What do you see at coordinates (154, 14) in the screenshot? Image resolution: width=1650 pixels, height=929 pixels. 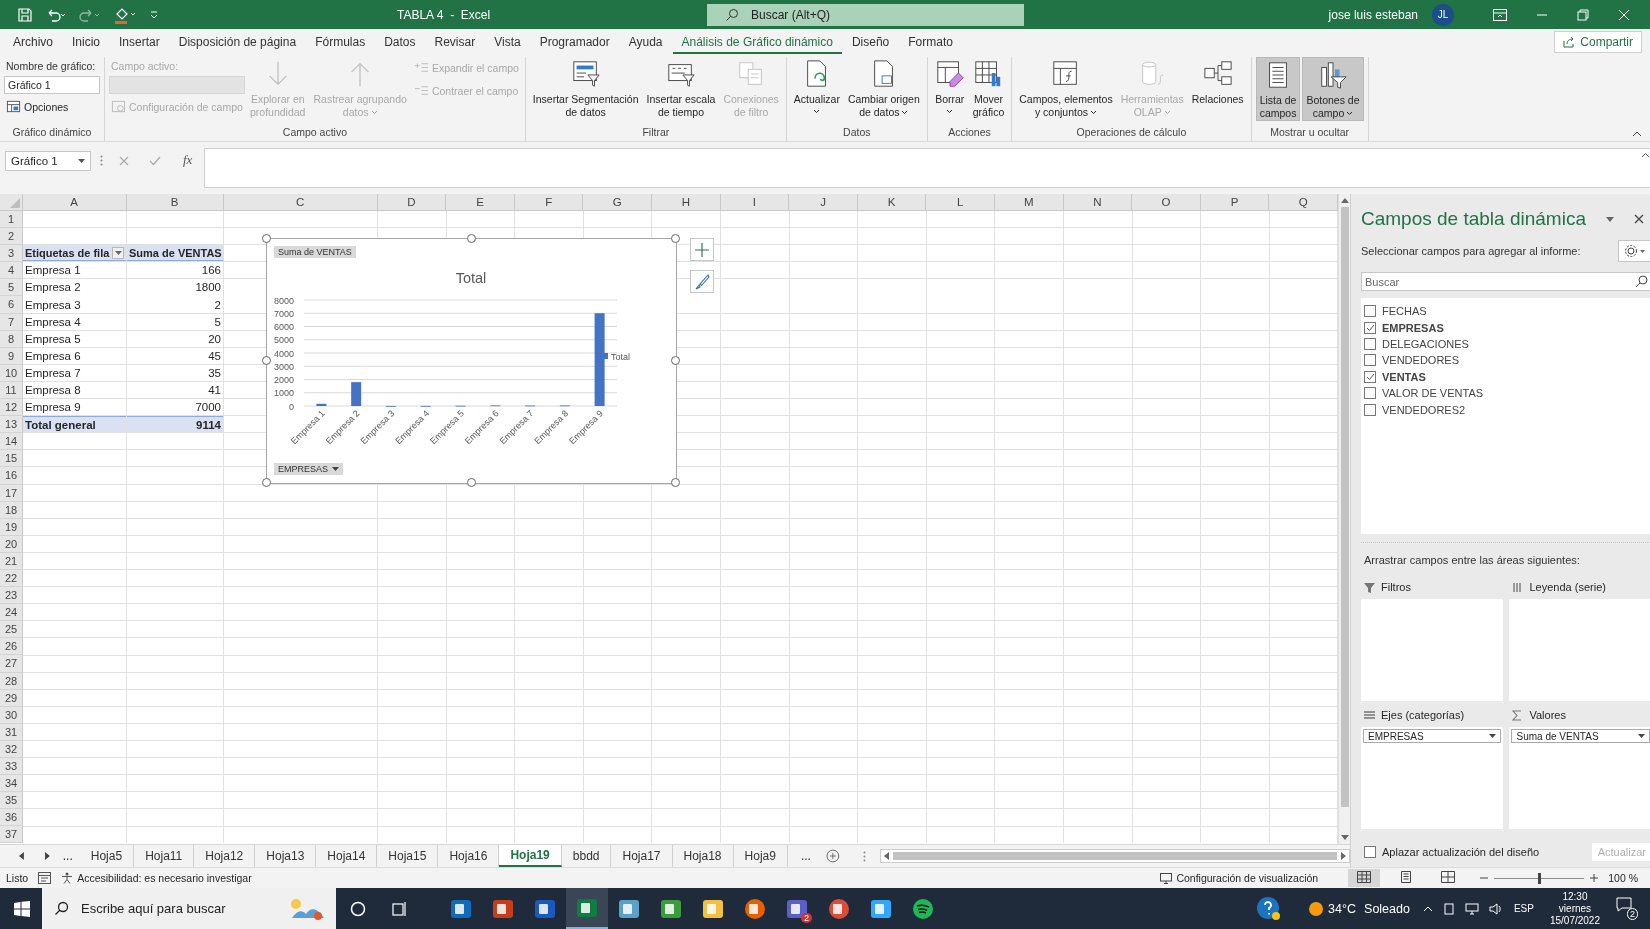 I see `customize-icon` at bounding box center [154, 14].